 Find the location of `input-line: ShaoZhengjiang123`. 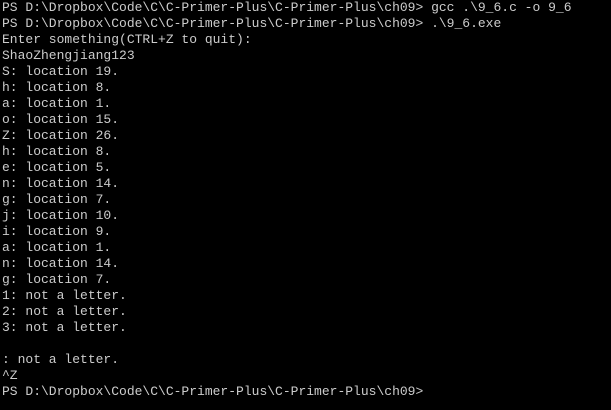

input-line: ShaoZhengjiang123 is located at coordinates (68, 55).